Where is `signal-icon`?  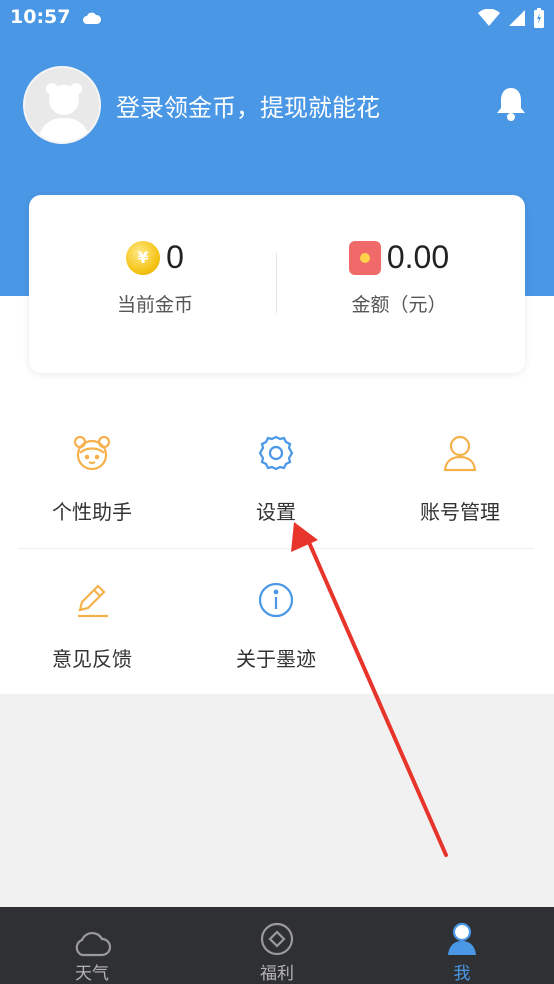
signal-icon is located at coordinates (517, 18).